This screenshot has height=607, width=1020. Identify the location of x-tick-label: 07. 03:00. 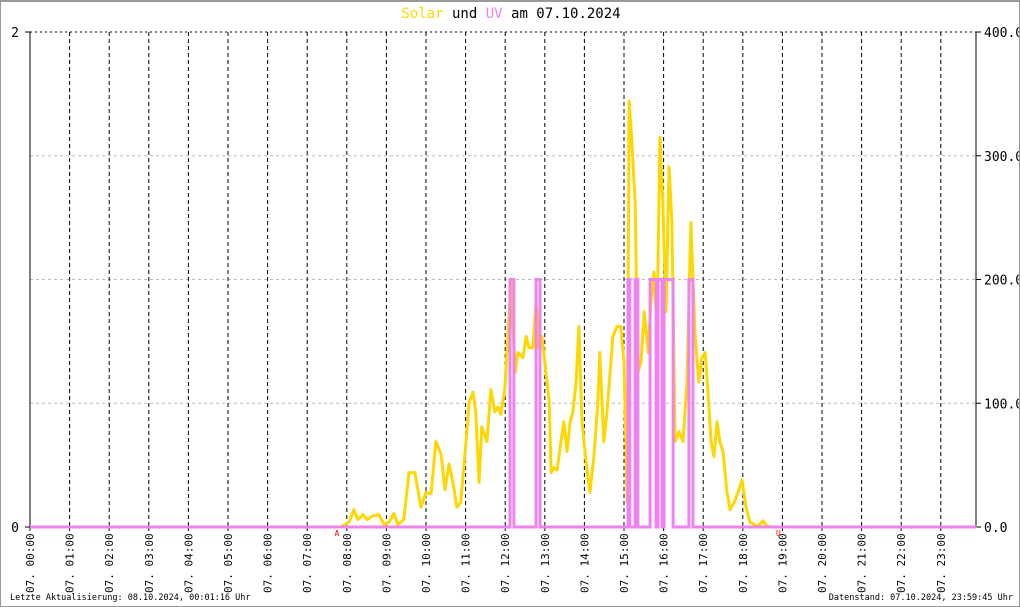
(149, 563).